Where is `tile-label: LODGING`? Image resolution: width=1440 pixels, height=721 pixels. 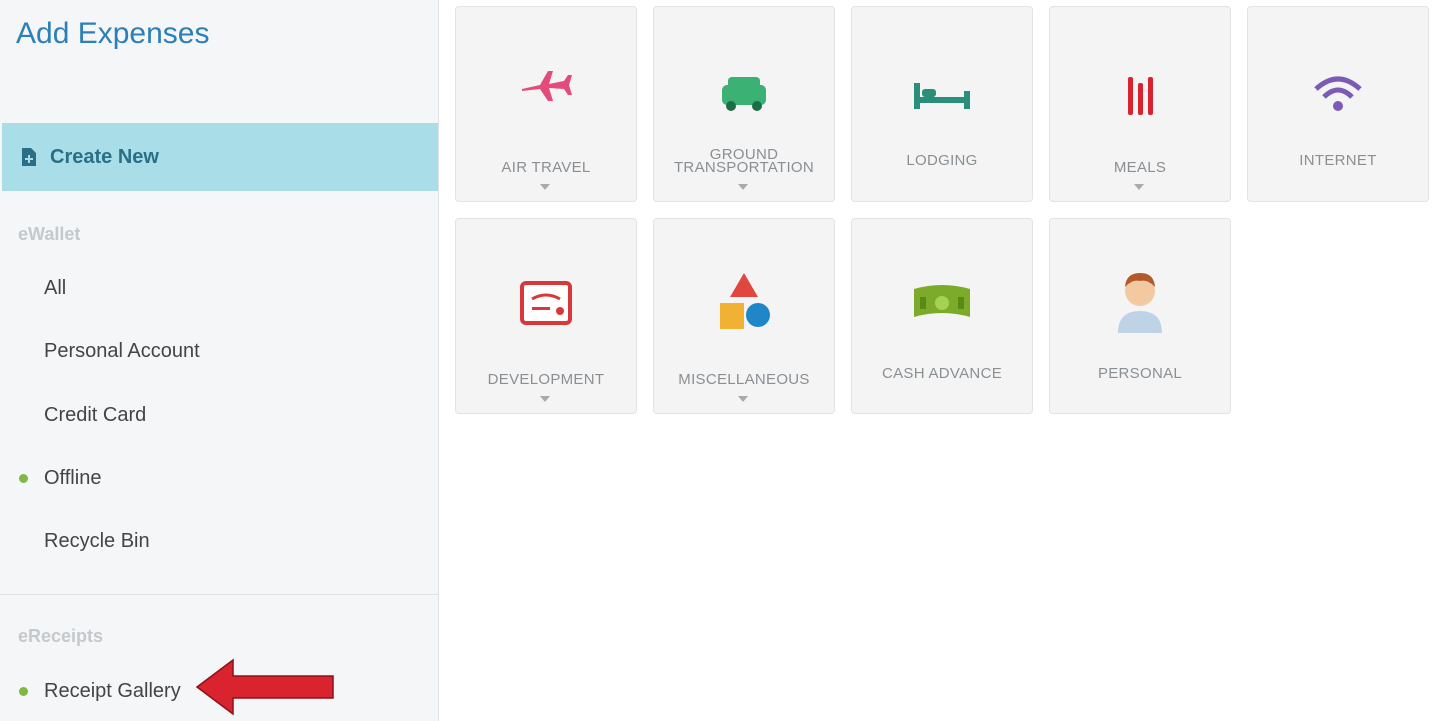
tile-label: LODGING is located at coordinates (942, 160).